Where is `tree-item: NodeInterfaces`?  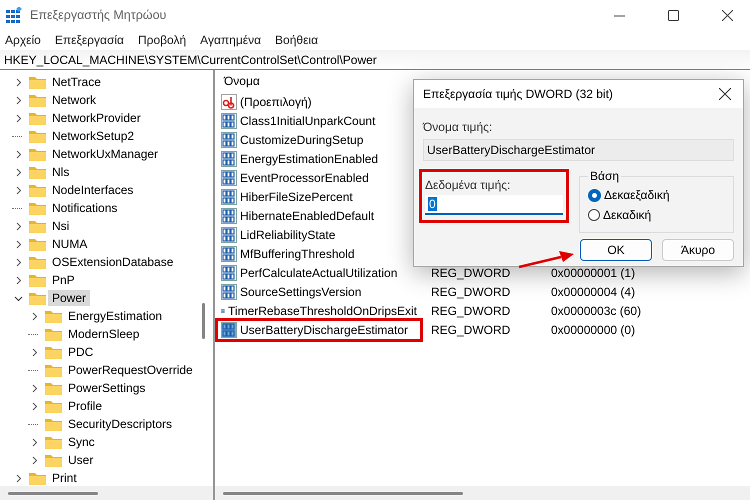
tree-item: NodeInterfaces is located at coordinates (93, 190).